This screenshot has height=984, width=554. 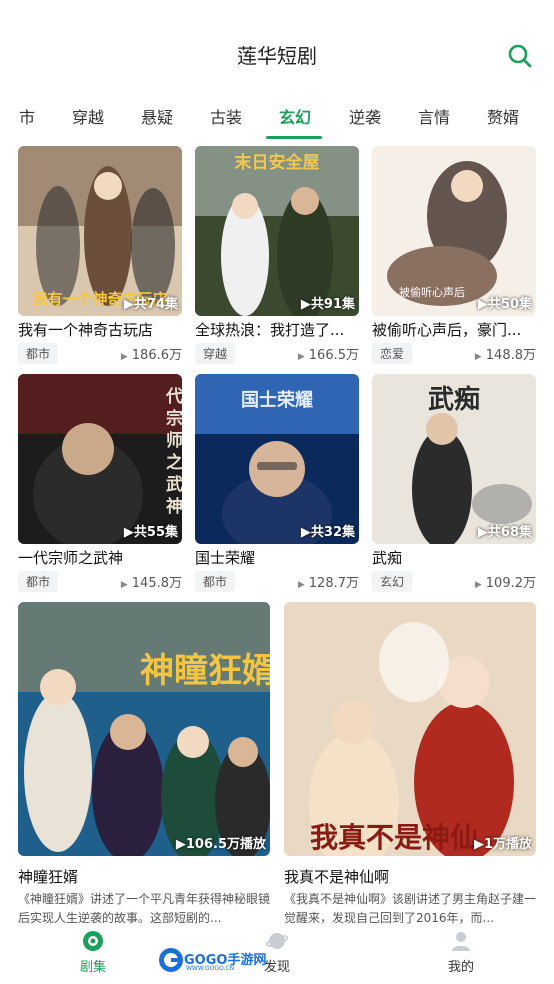 What do you see at coordinates (205, 671) in the screenshot?
I see `svg-text: 神瞳狂婿` at bounding box center [205, 671].